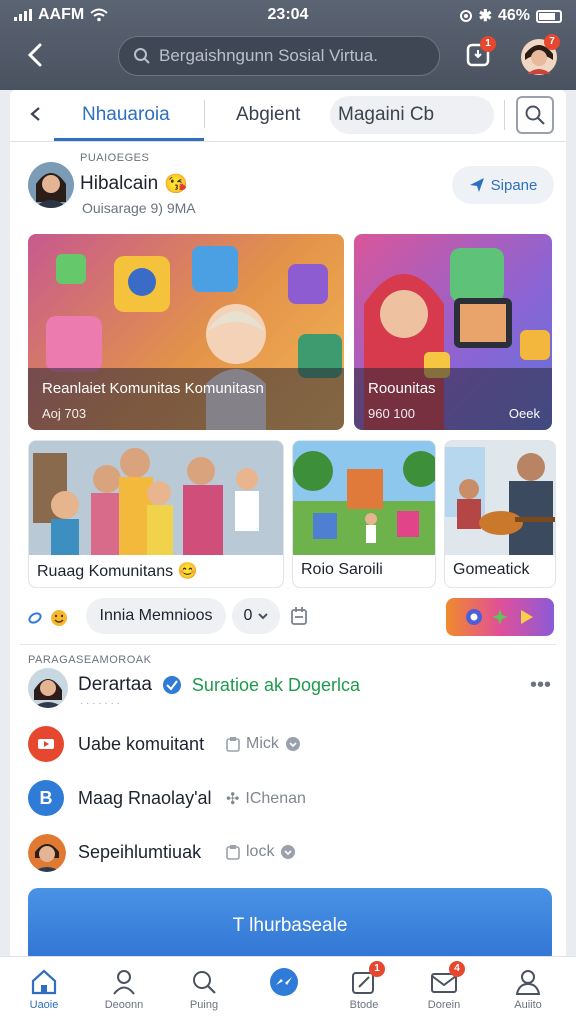 Image resolution: width=576 pixels, height=1024 pixels. I want to click on search-person-icon, so click(204, 982).